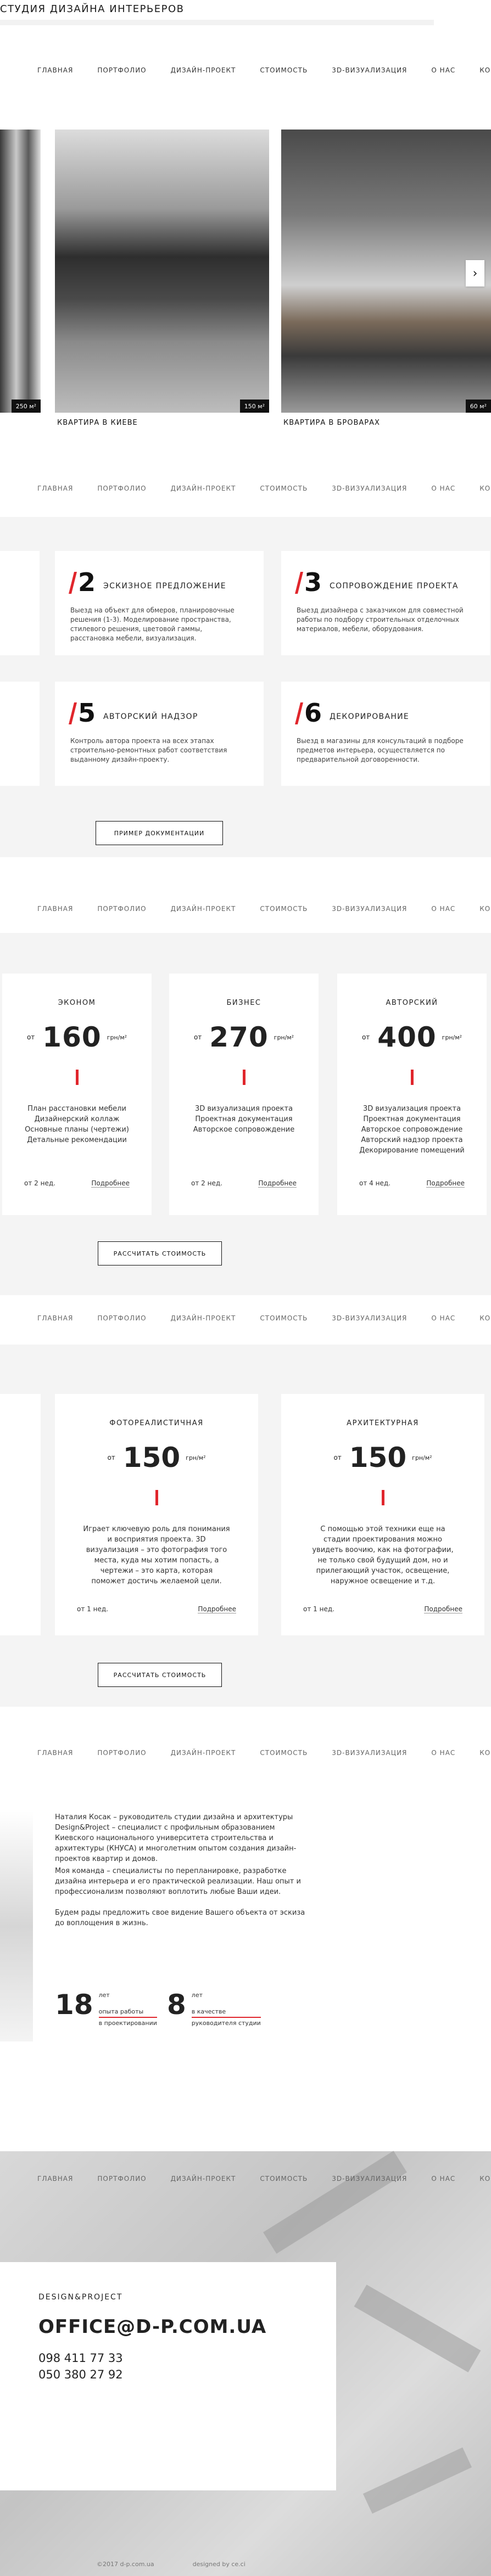 This screenshot has width=491, height=2576. Describe the element at coordinates (475, 273) in the screenshot. I see `slider-next-button: ›` at that location.